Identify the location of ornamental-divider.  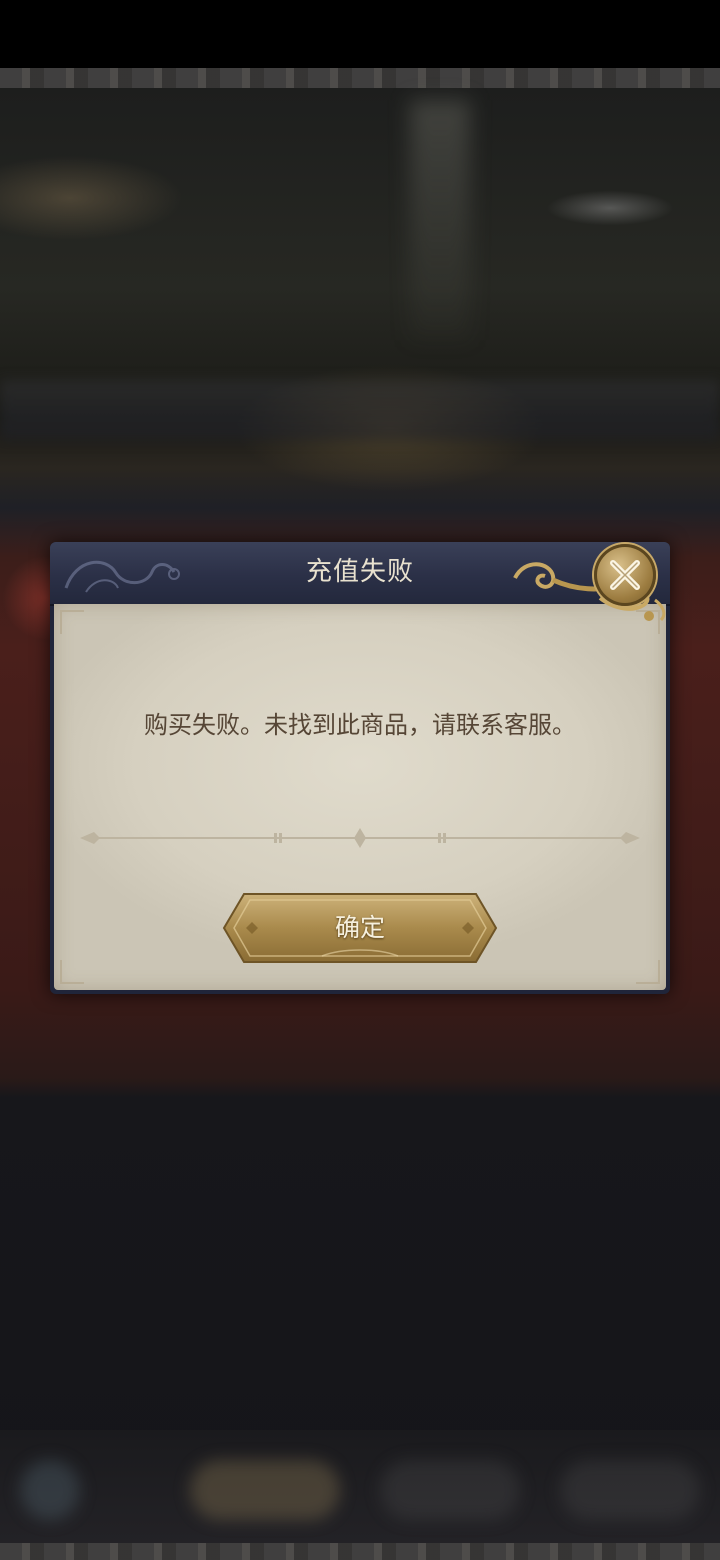
(360, 838).